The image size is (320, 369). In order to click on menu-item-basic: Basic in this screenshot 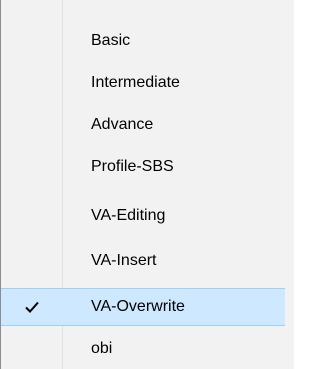, I will do `click(147, 41)`.